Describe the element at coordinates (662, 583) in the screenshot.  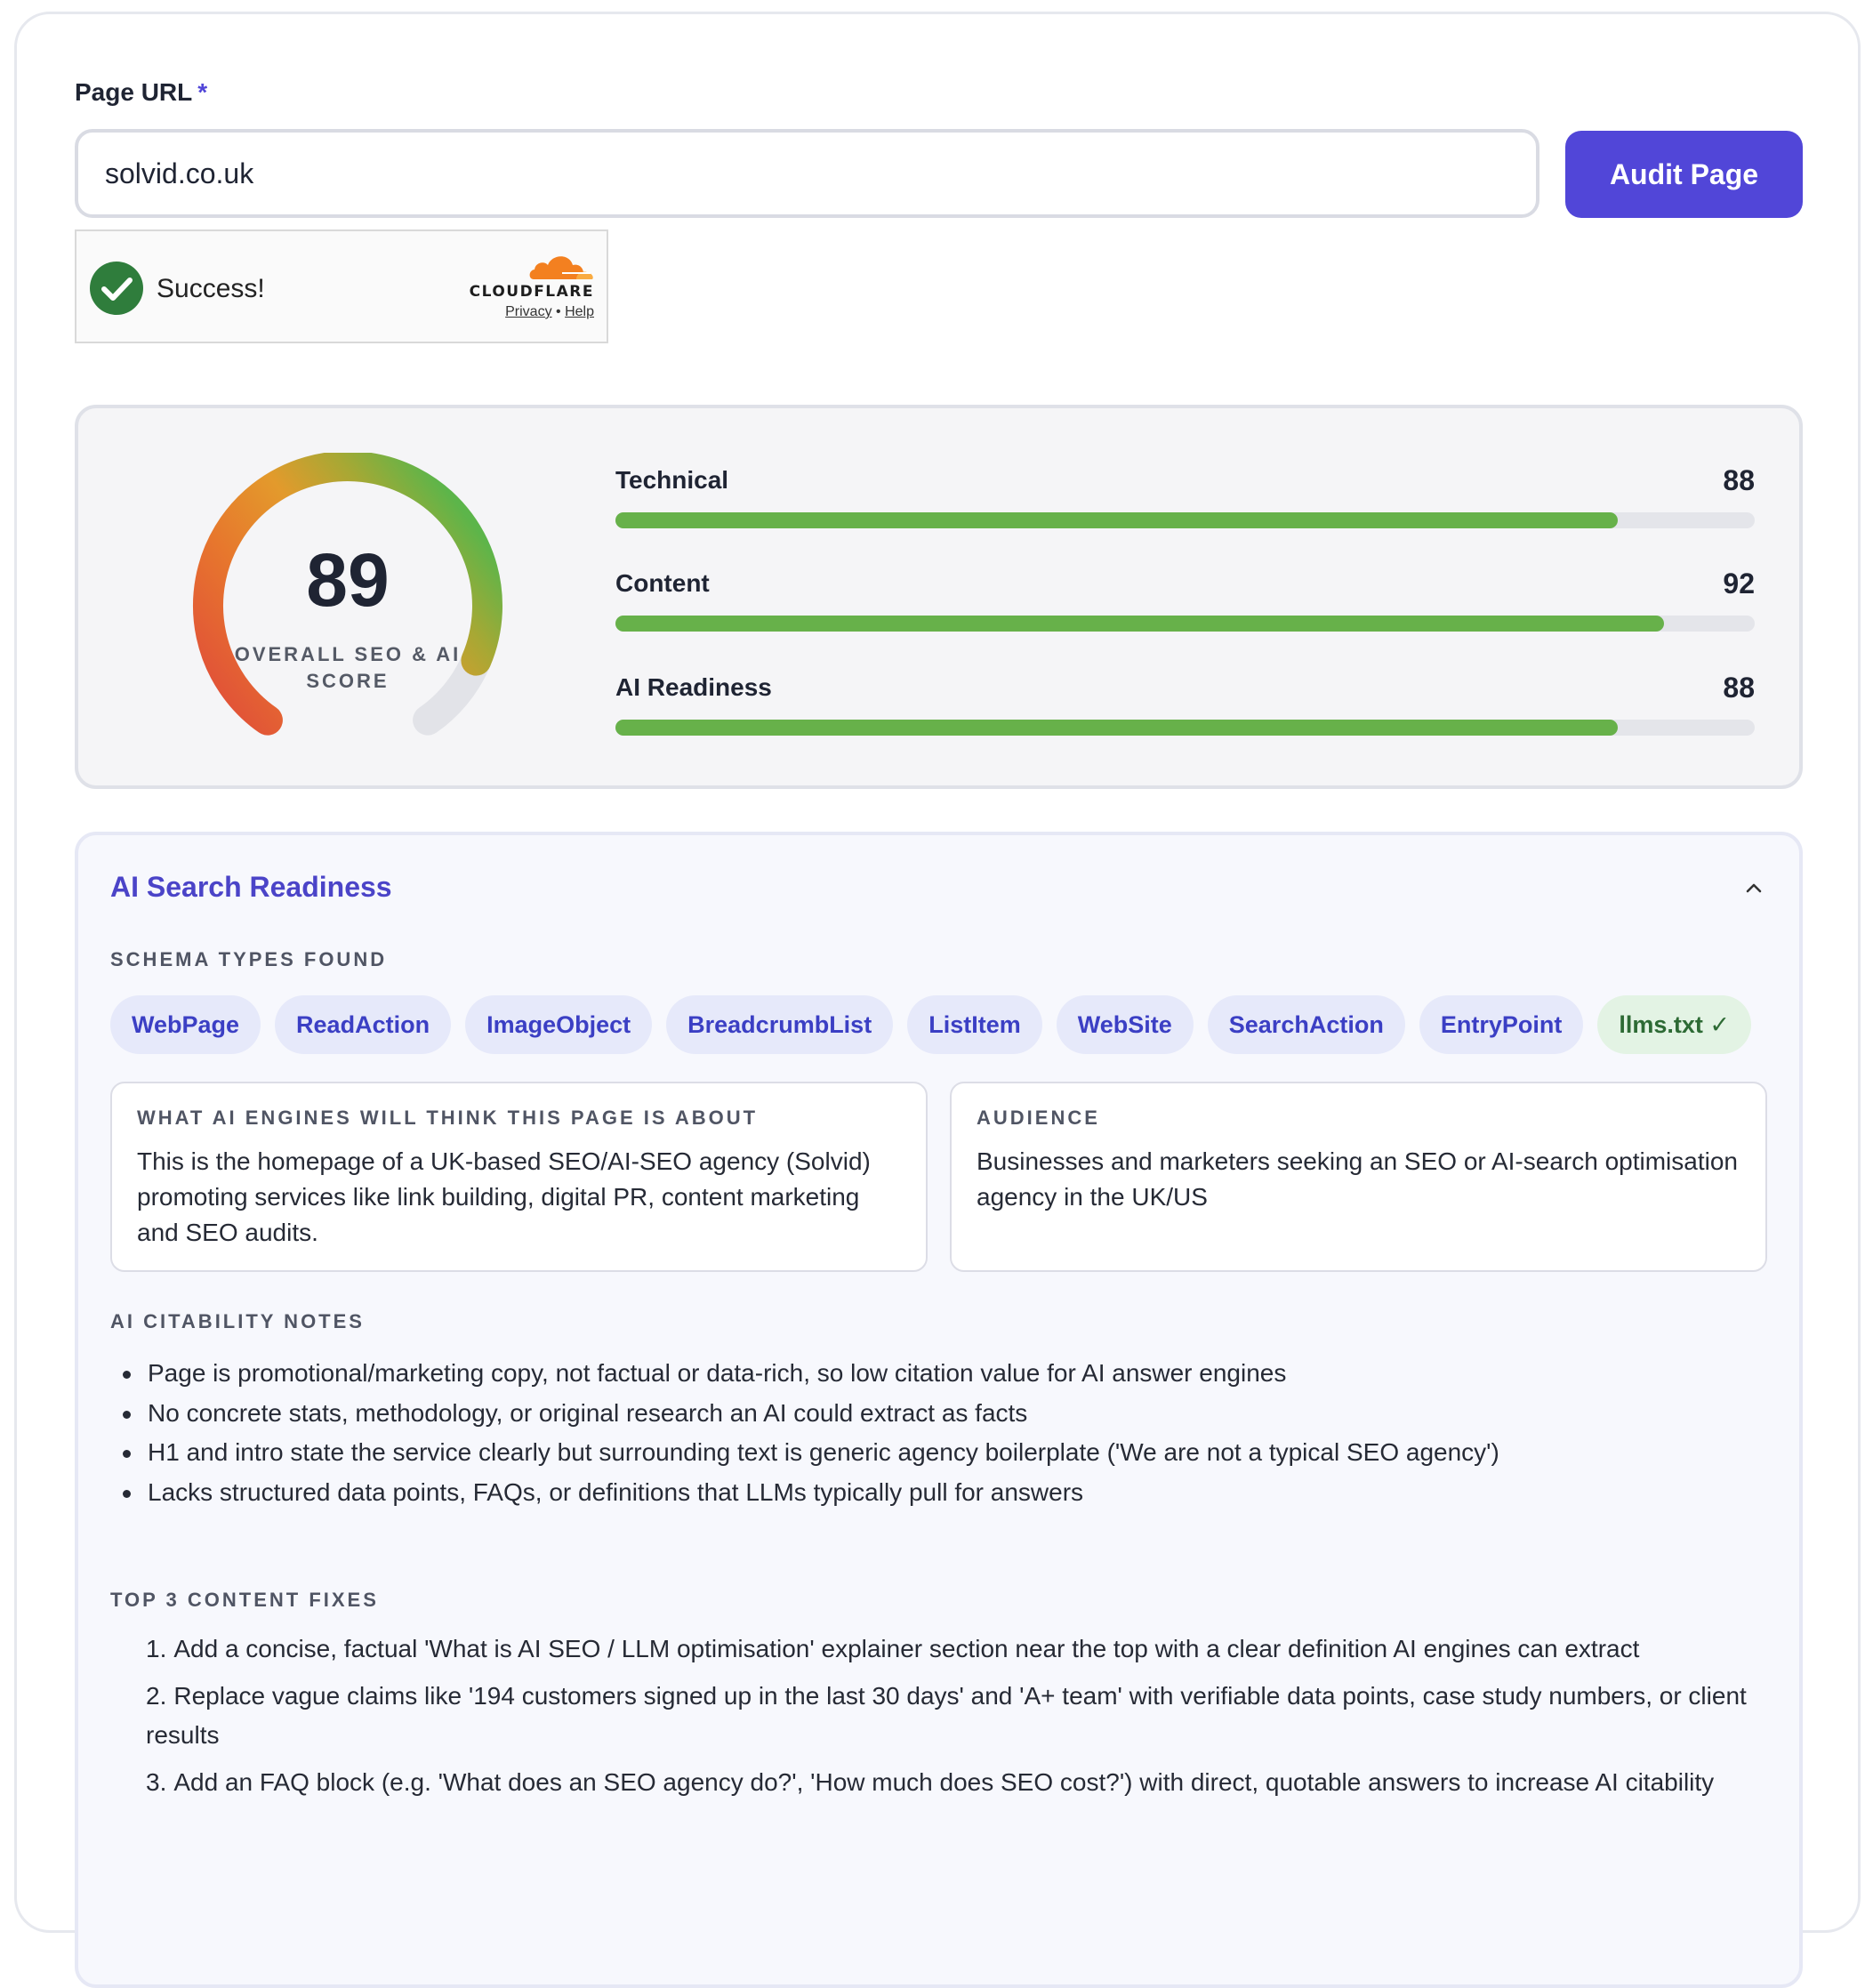
I see `metric-name: Content` at that location.